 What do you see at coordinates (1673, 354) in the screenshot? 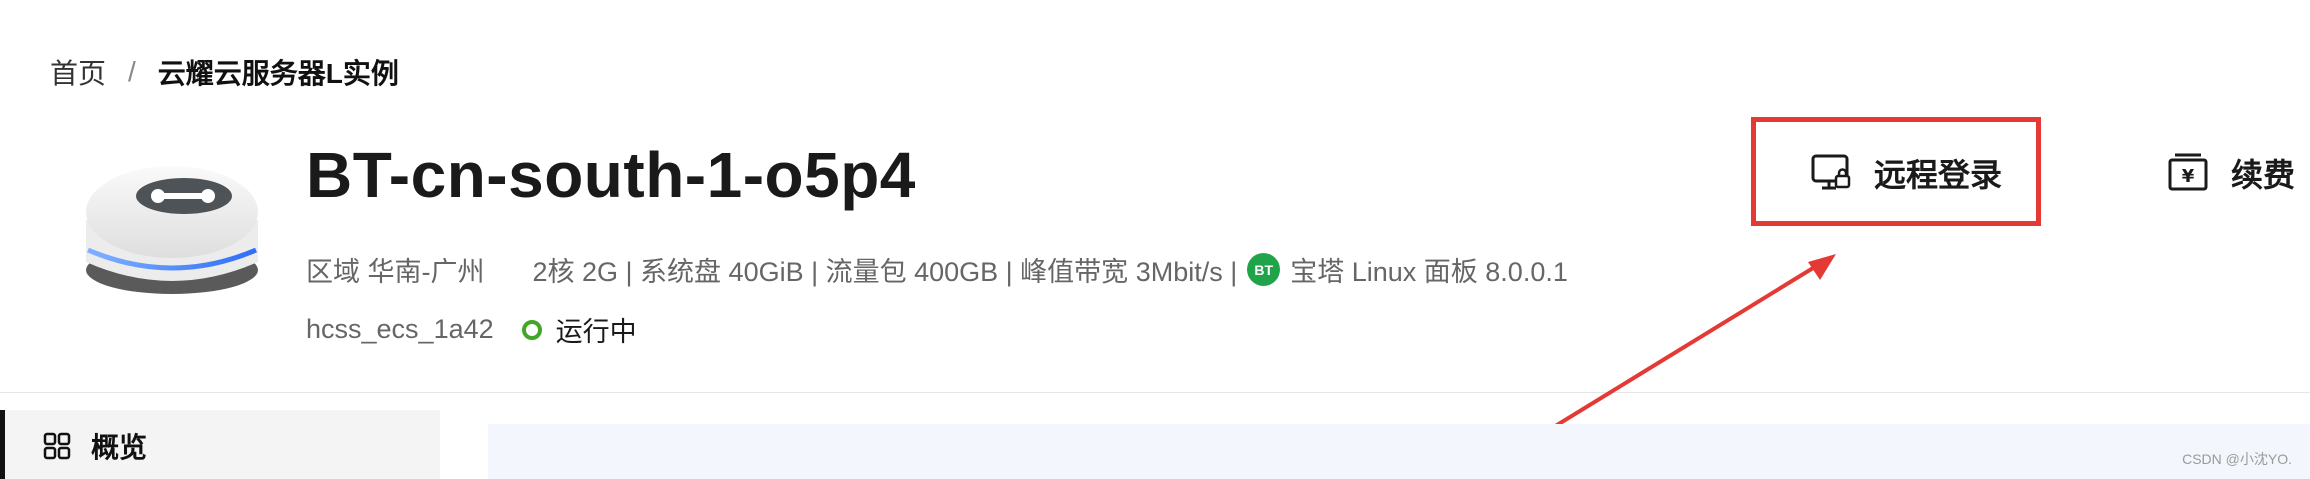
I see `annotation-arrow` at bounding box center [1673, 354].